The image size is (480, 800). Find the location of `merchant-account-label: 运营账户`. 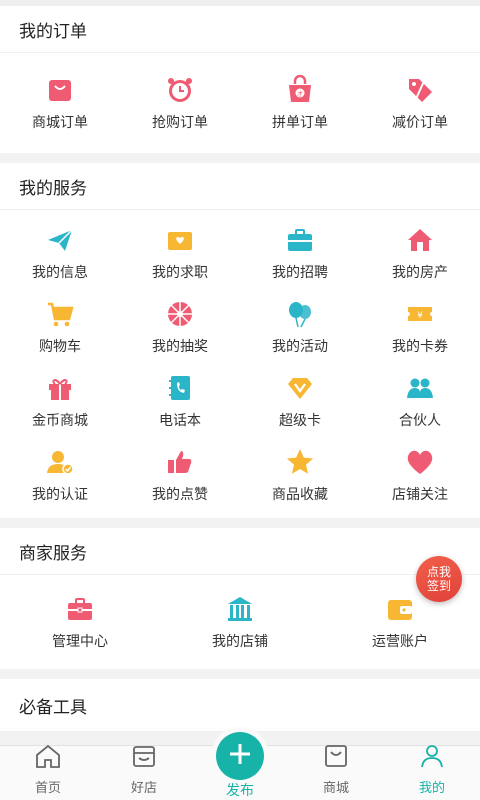

merchant-account-label: 运营账户 is located at coordinates (400, 641).